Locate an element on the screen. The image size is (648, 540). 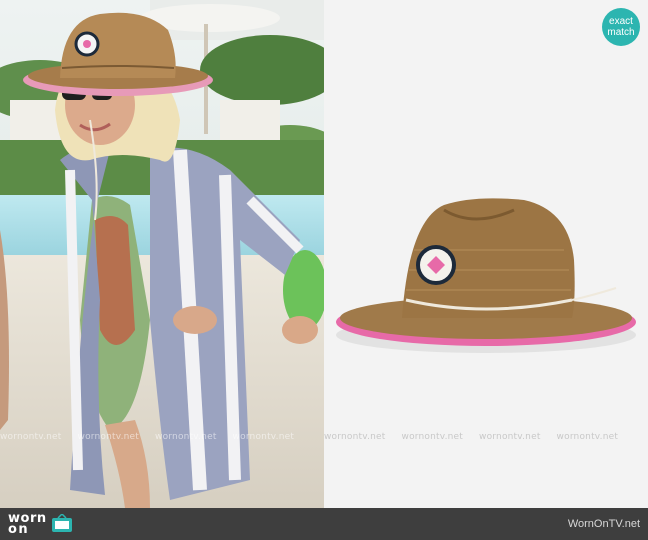
tv-icon is located at coordinates (61, 523).